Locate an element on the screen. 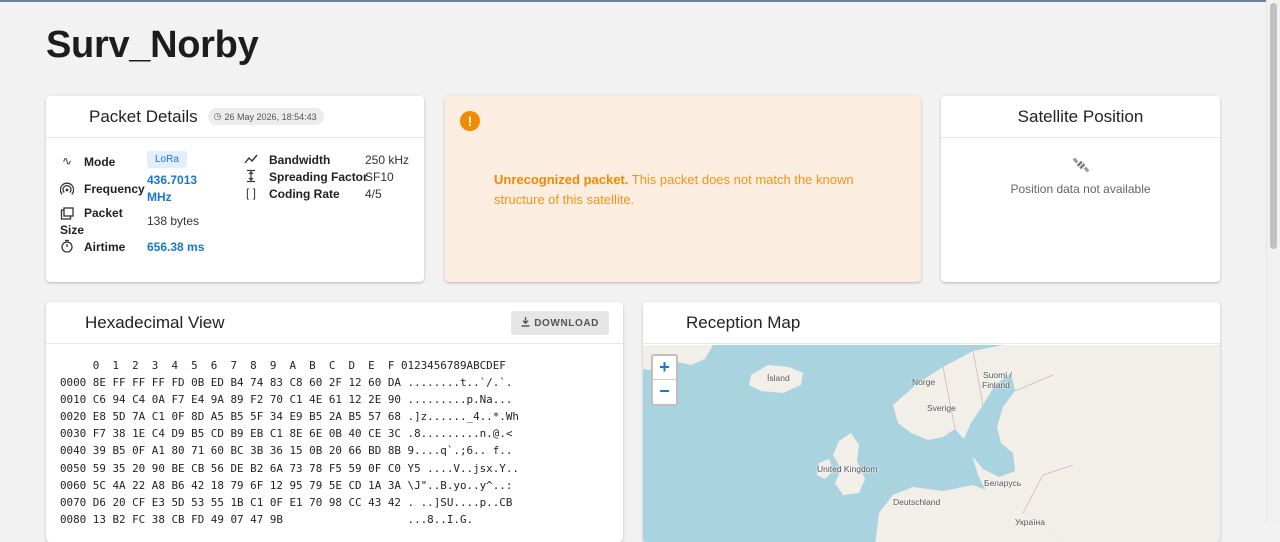 The height and width of the screenshot is (542, 1280). timestamp-text: 26 May 2026, 18:54:43 is located at coordinates (270, 116).